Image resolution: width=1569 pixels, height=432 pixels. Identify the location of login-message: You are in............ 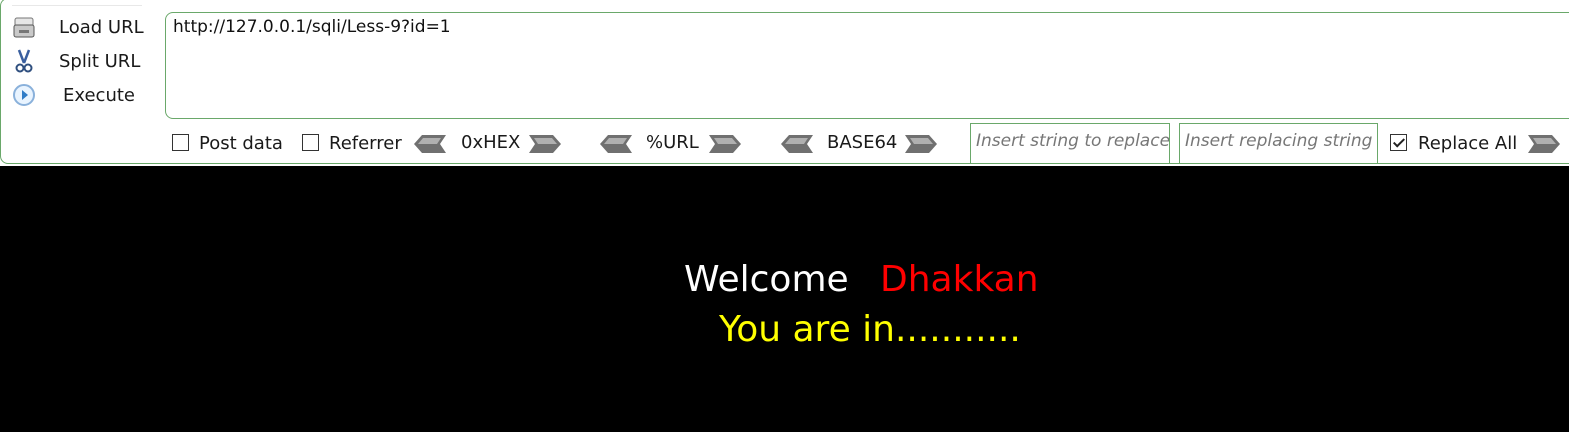
(870, 329).